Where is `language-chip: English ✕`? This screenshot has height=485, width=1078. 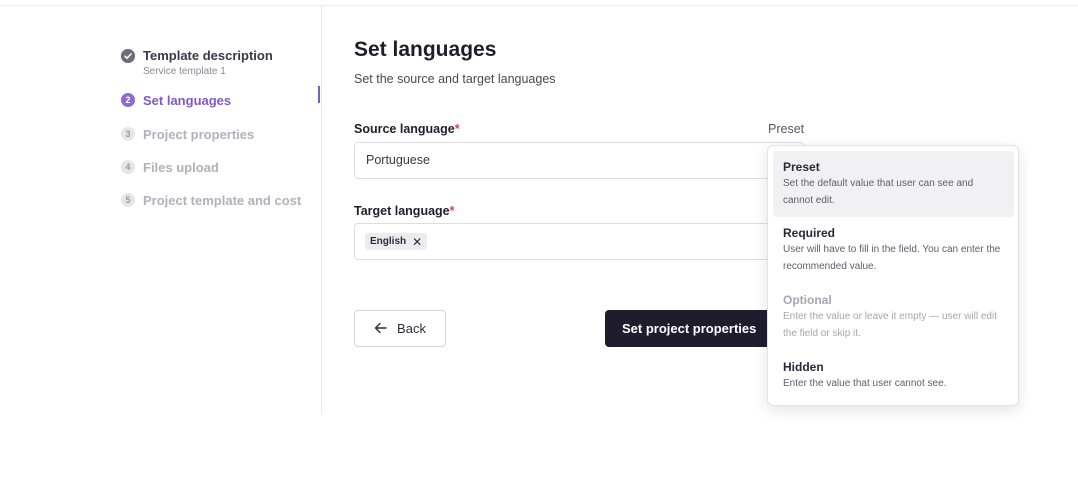 language-chip: English ✕ is located at coordinates (396, 241).